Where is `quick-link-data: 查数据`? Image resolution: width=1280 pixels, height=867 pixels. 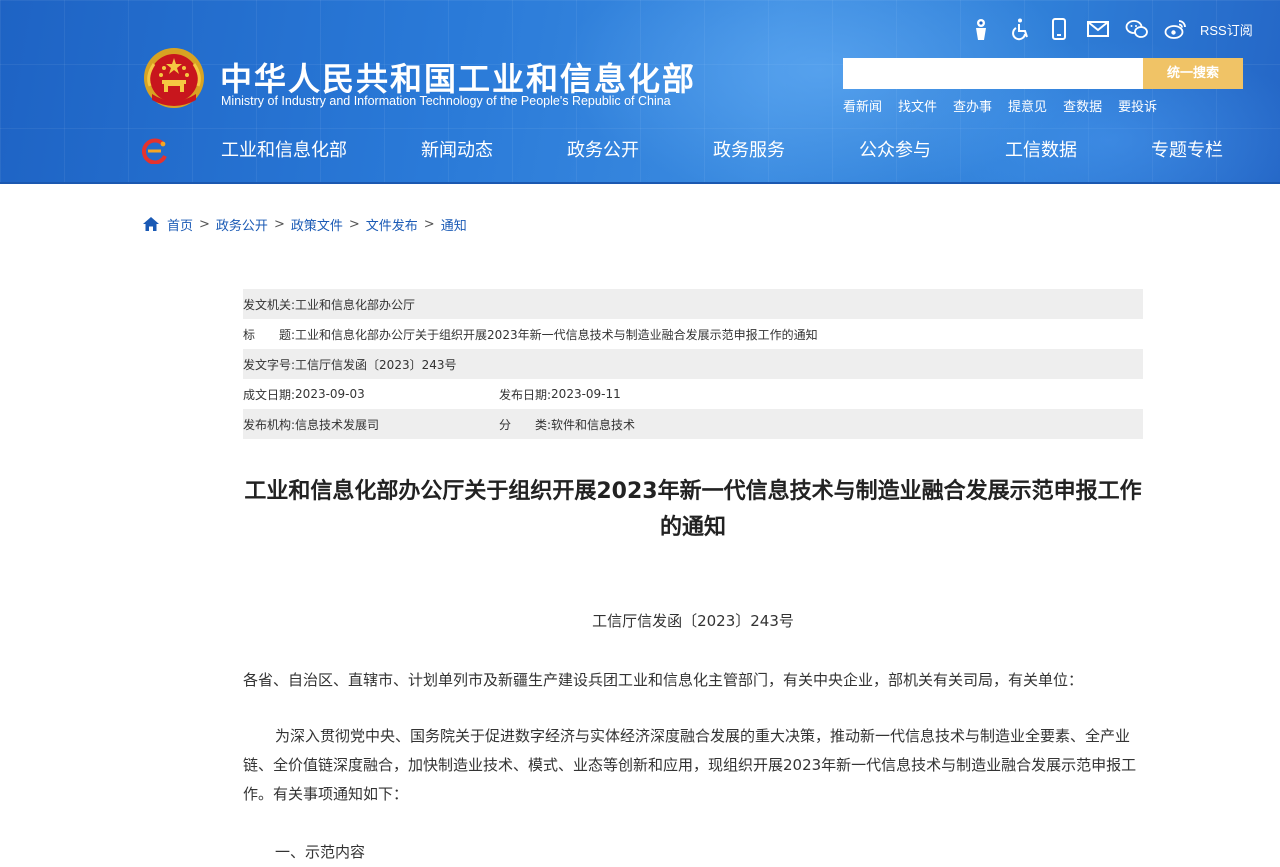
quick-link-data: 查数据 is located at coordinates (1082, 105).